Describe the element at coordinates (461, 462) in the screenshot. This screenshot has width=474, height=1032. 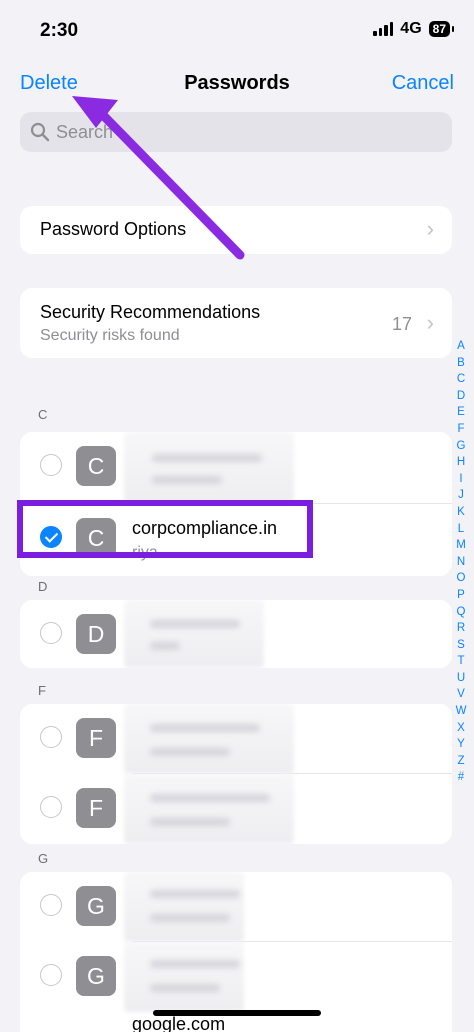
I see `index-letter: H` at that location.